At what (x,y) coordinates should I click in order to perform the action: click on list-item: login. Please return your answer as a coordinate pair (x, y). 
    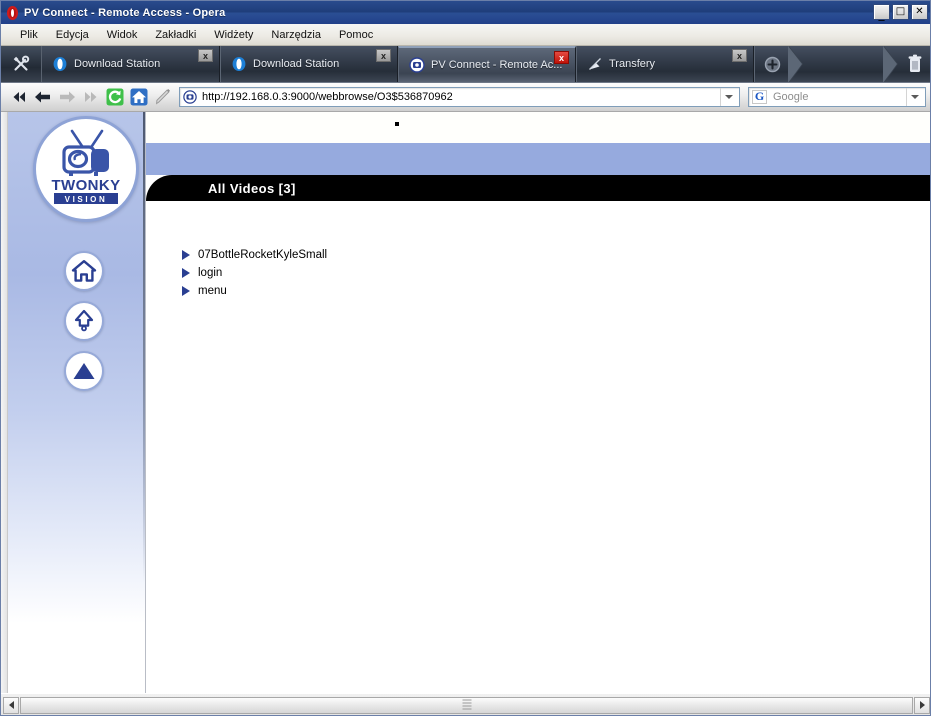
    Looking at the image, I should click on (532, 273).